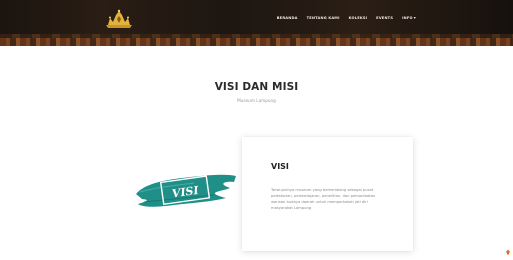 This screenshot has width=513, height=260. I want to click on nav-item-info: INFO▾, so click(409, 17).